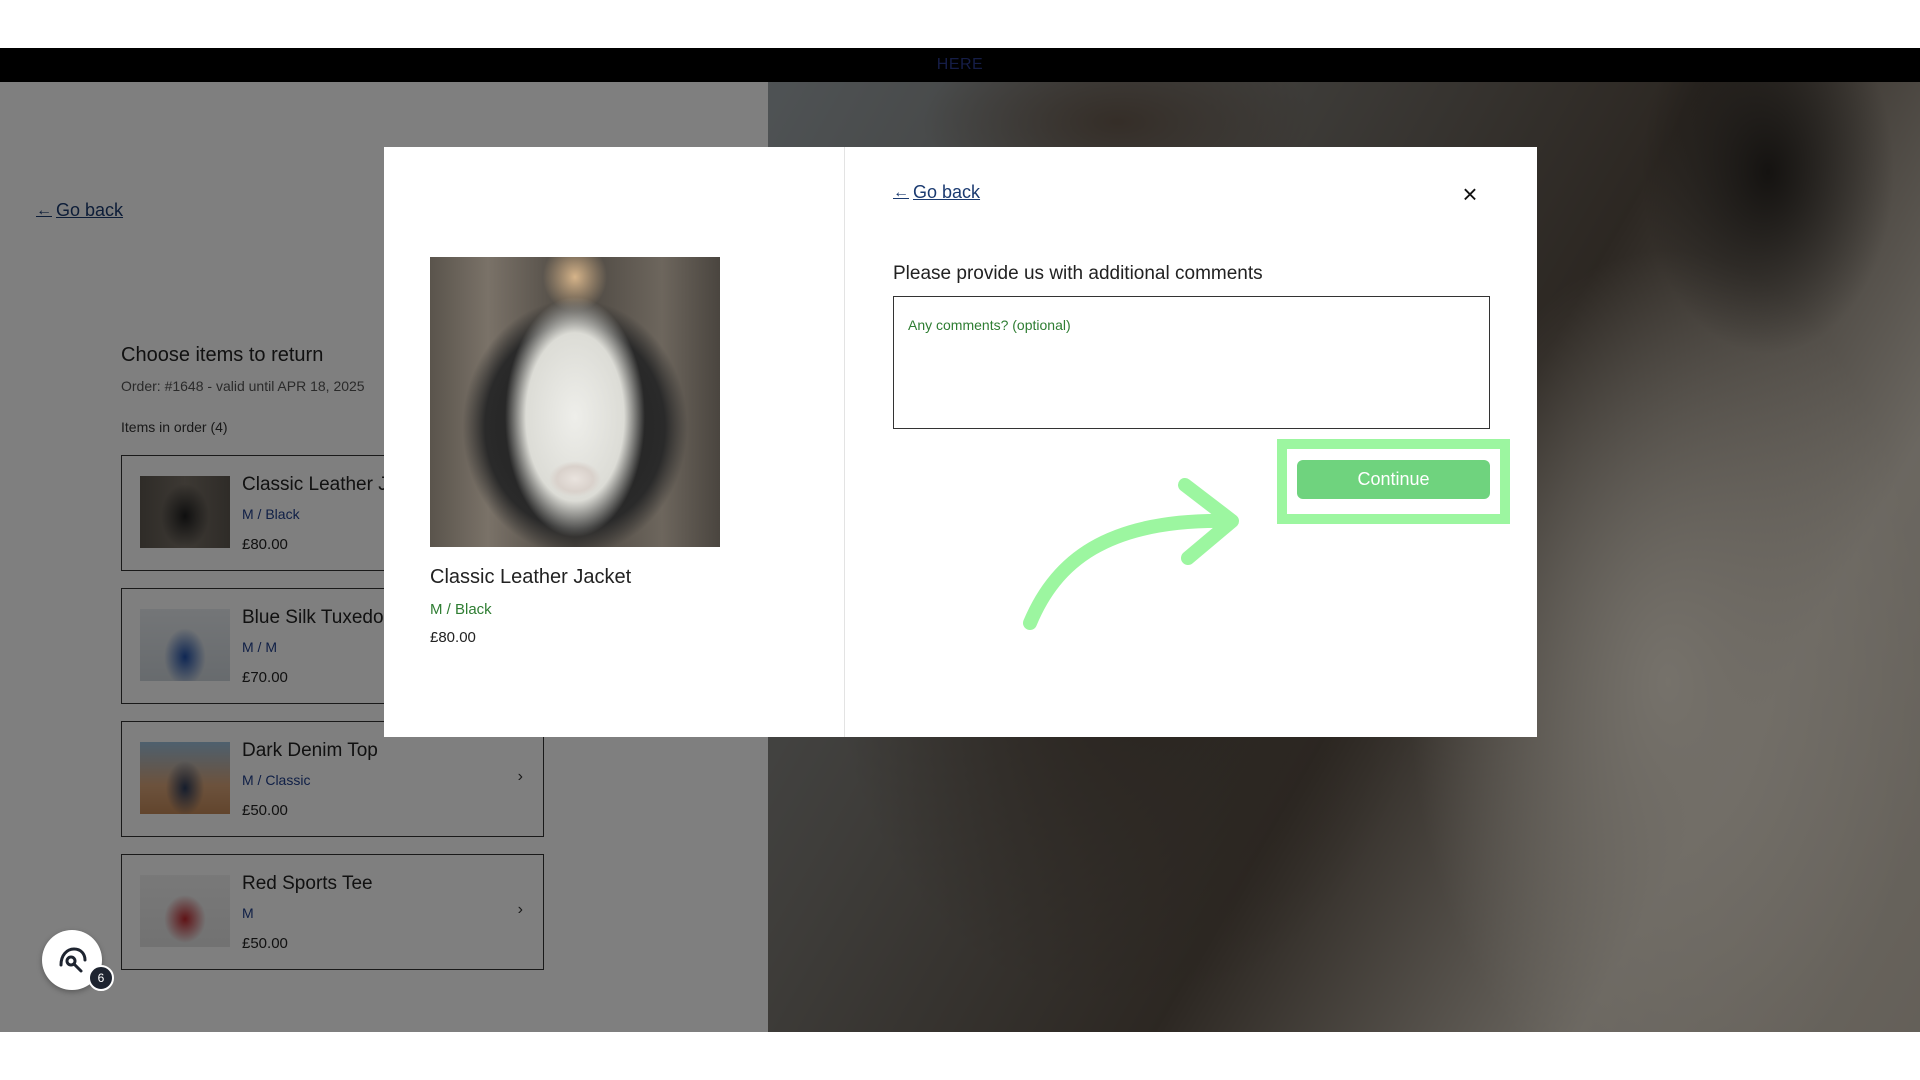  I want to click on product-name: Classic Leather Jacket, so click(531, 577).